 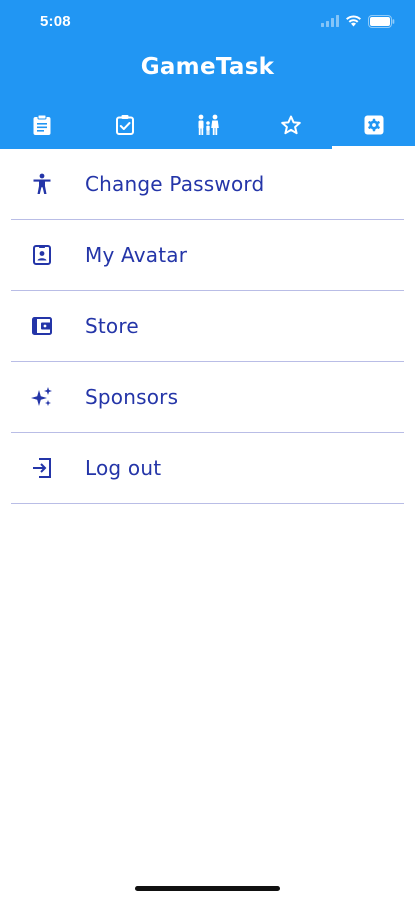 I want to click on menu-item-label: Sponsors, so click(x=132, y=397).